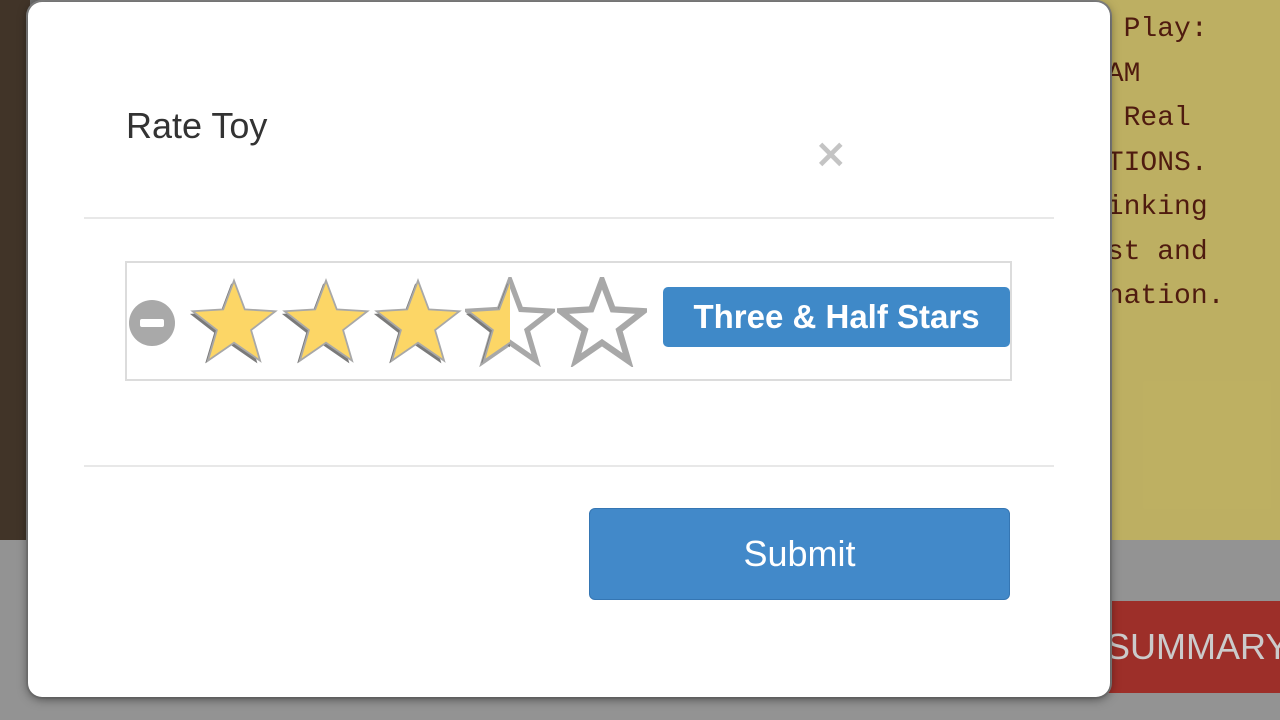  Describe the element at coordinates (569, 218) in the screenshot. I see `header-divider` at that location.